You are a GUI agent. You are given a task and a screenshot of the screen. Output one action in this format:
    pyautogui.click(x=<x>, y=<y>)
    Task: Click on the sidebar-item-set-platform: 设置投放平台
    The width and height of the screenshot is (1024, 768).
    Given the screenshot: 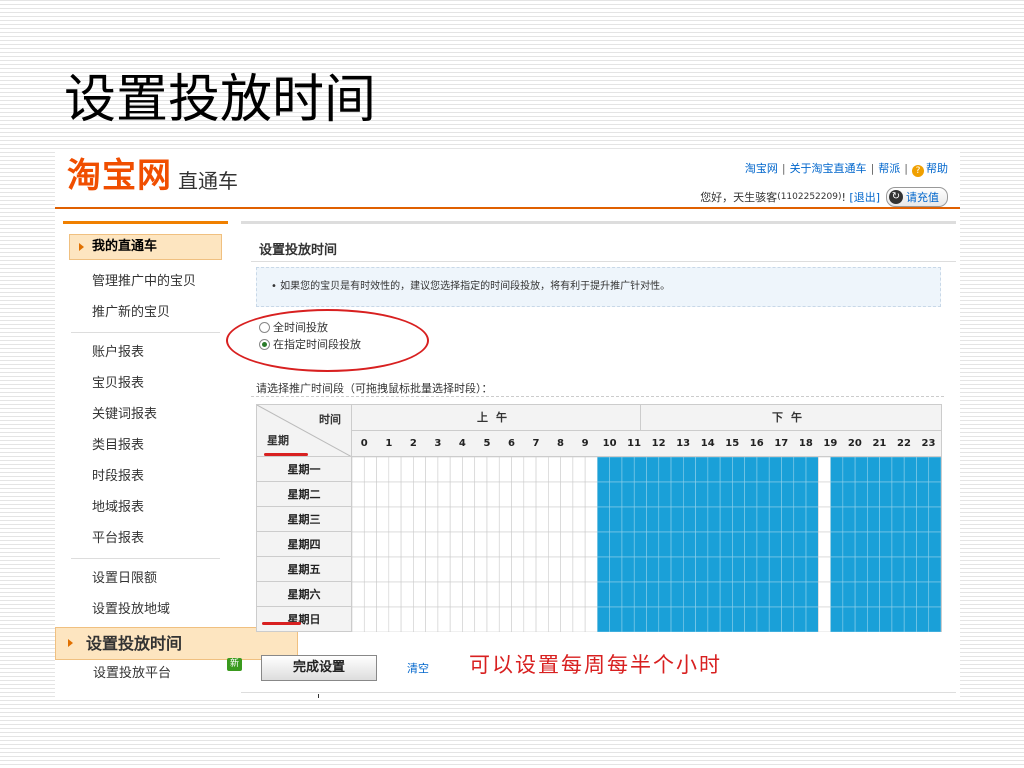 What is the action you would take?
    pyautogui.click(x=132, y=671)
    